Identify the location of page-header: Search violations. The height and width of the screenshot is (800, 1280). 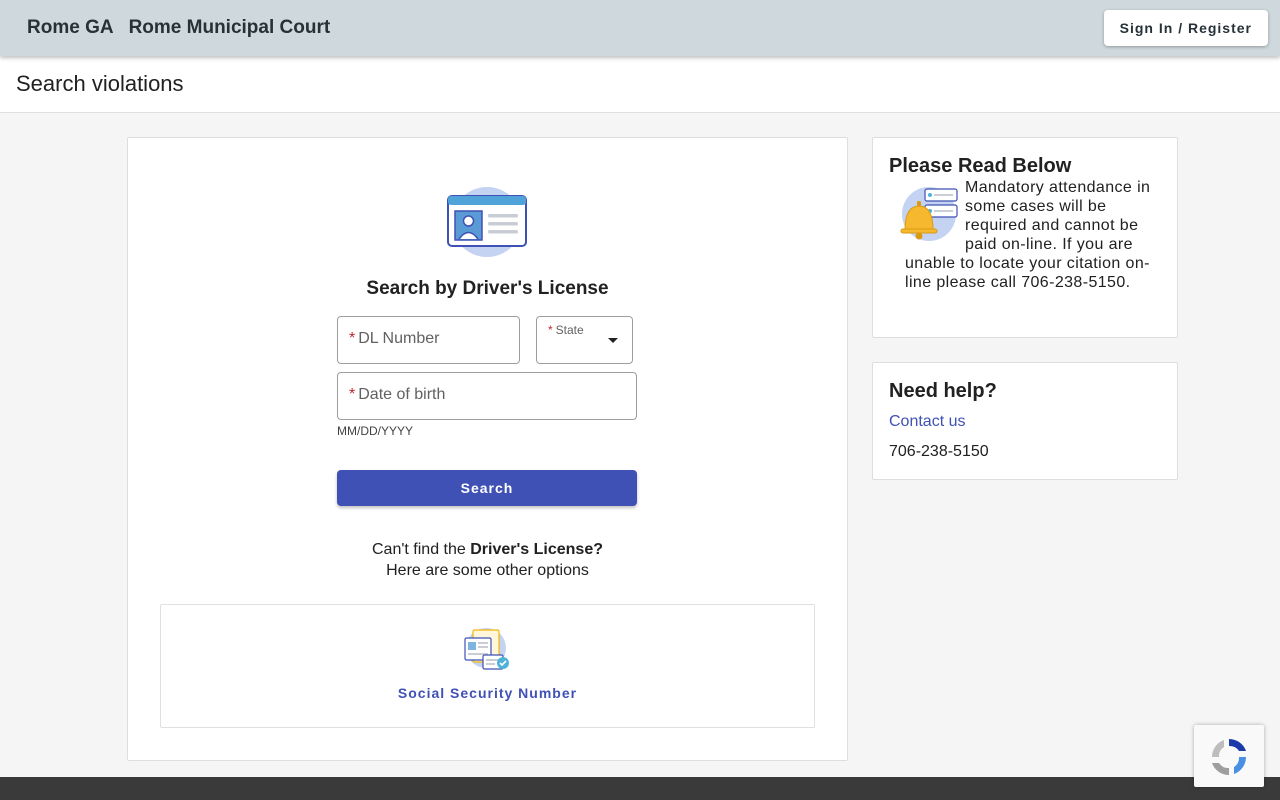
(640, 84).